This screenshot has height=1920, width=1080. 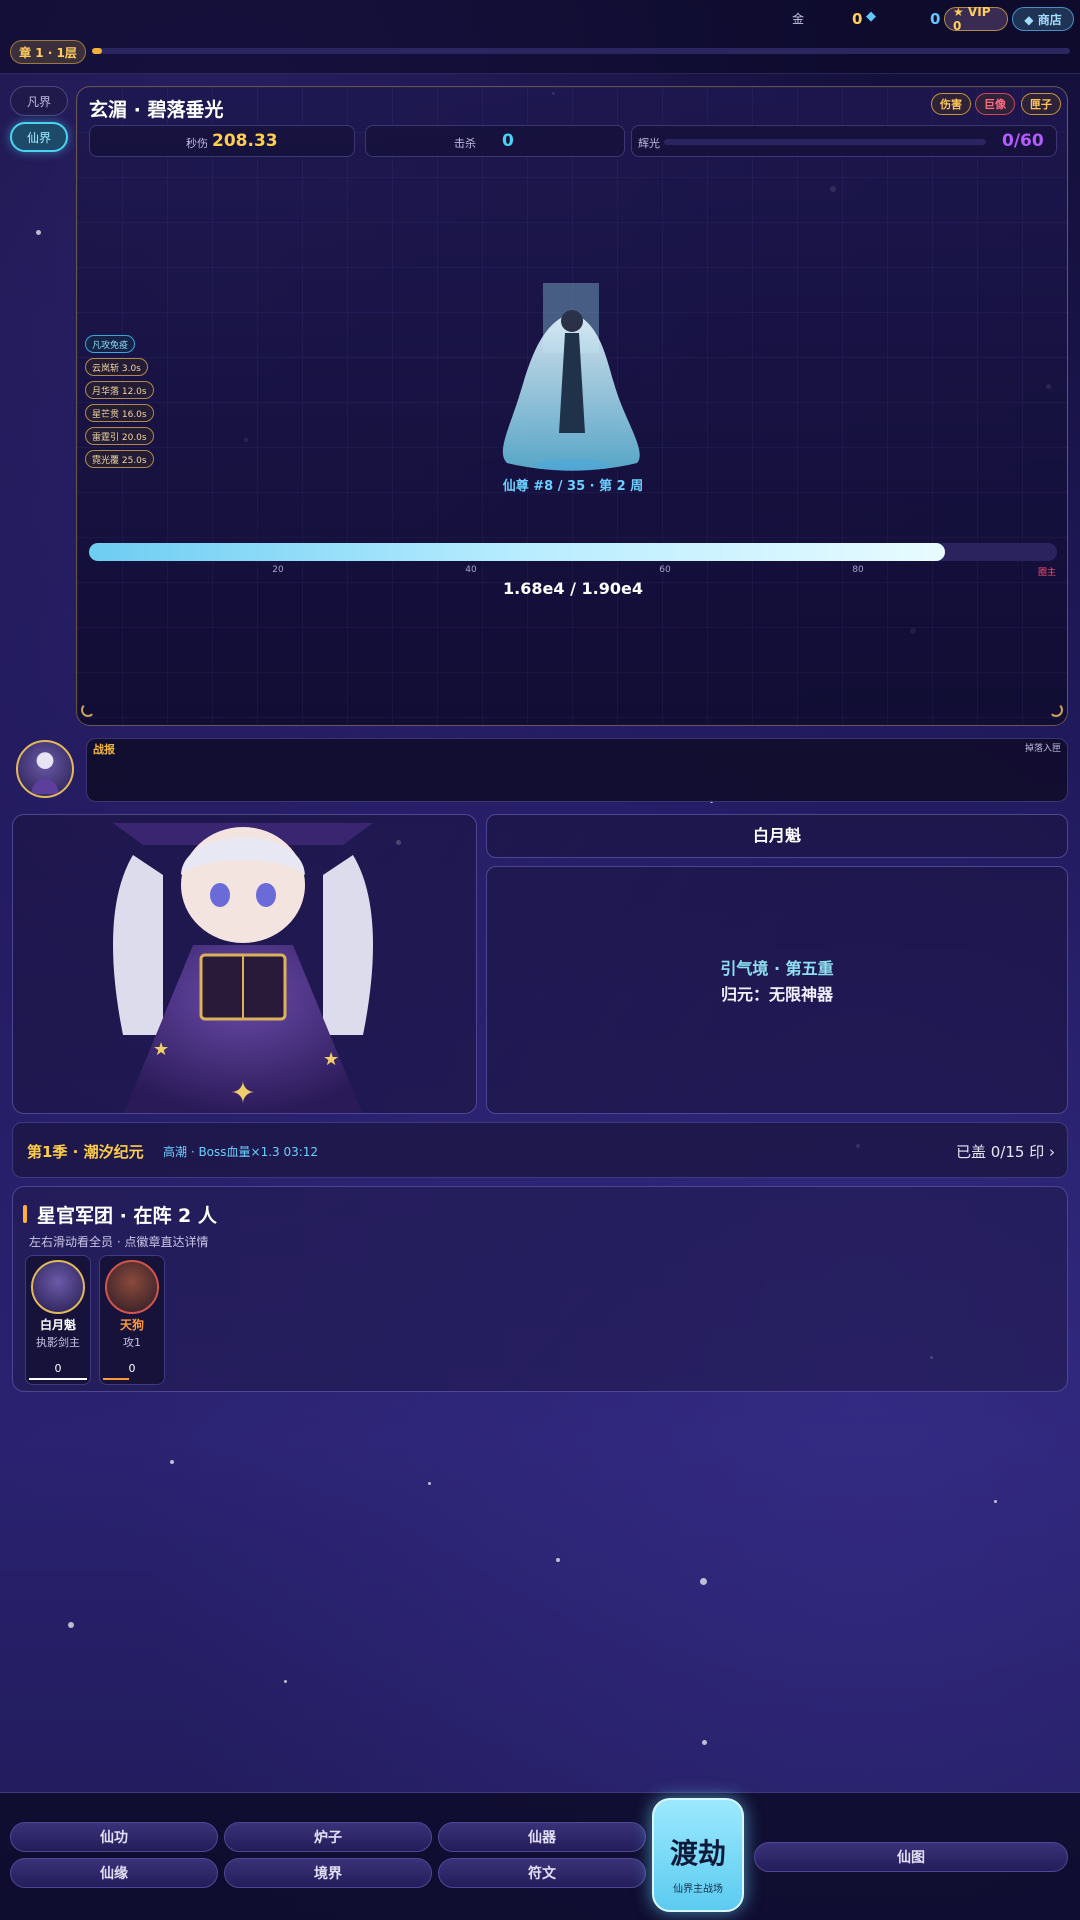 I want to click on kills-stat: 击杀 0, so click(x=495, y=141).